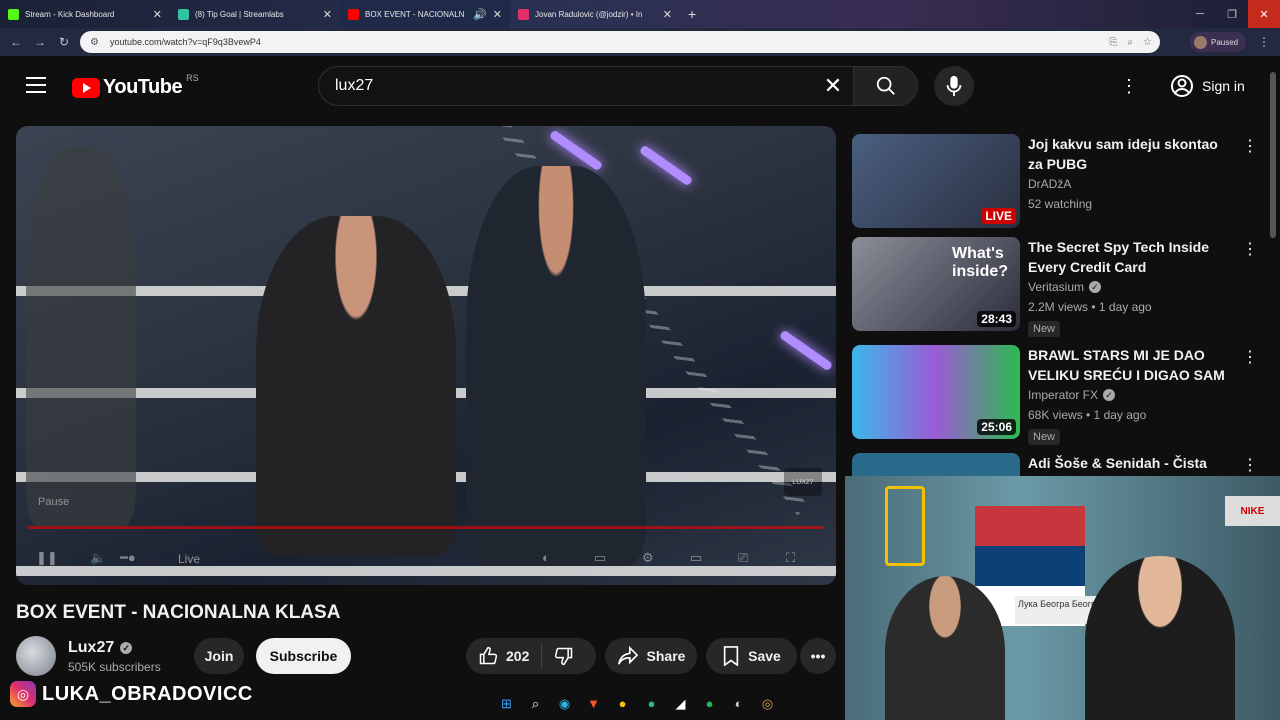  I want to click on live-badge: LIVE, so click(998, 216).